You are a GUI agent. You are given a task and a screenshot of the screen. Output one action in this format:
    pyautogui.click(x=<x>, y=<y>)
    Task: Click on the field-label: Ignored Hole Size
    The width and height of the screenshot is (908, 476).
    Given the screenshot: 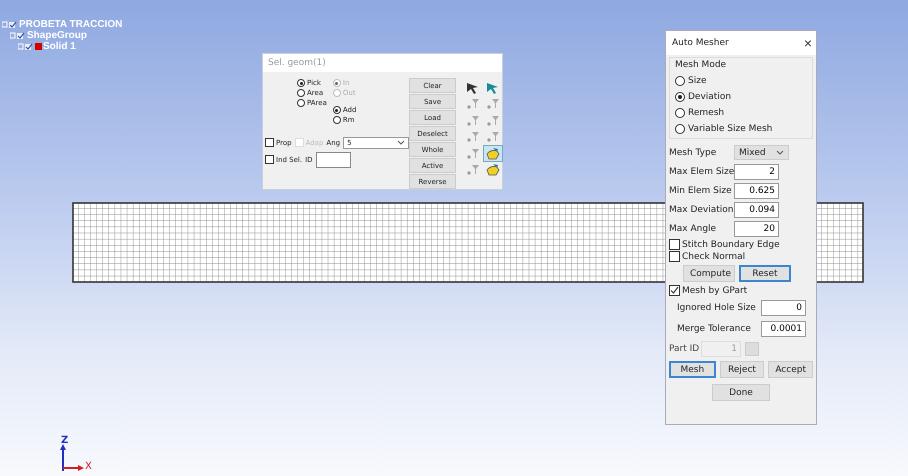 What is the action you would take?
    pyautogui.click(x=717, y=307)
    